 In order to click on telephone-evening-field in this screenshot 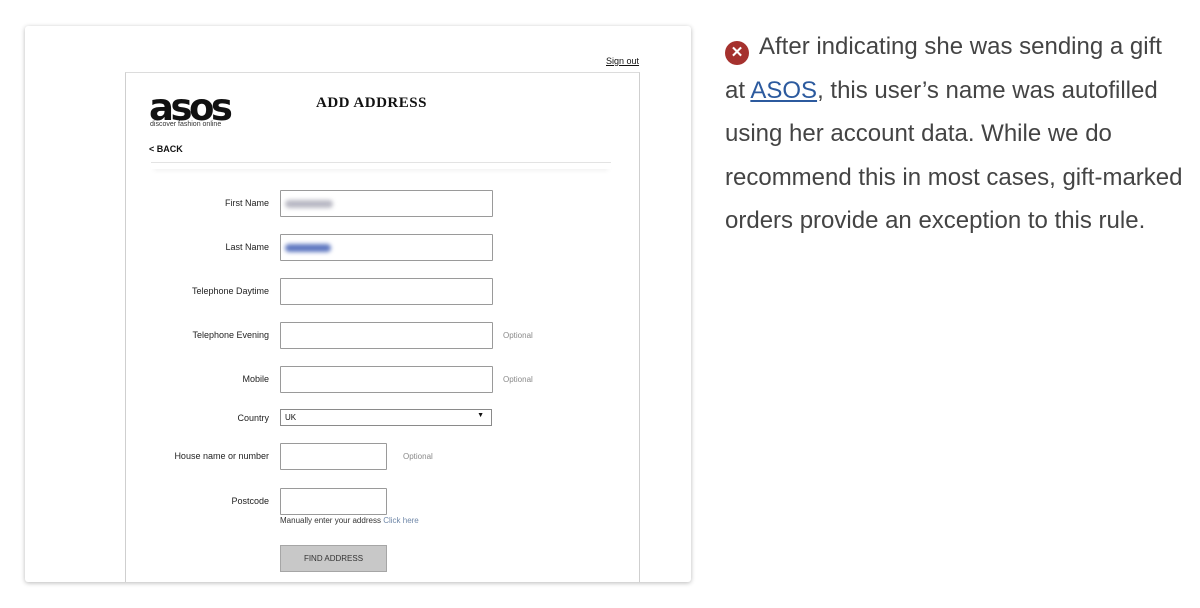, I will do `click(386, 335)`.